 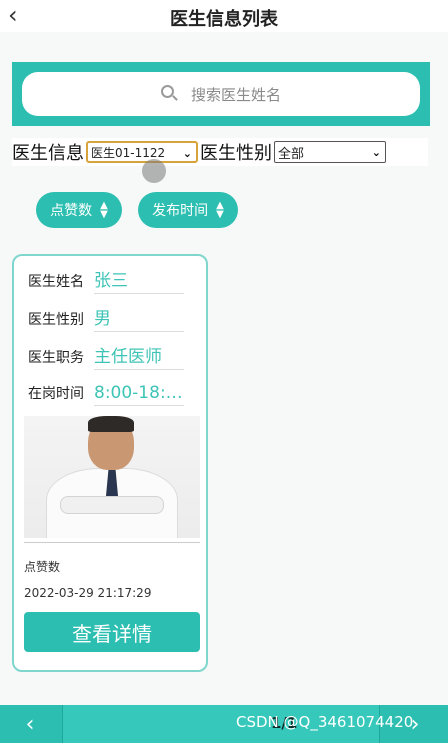 I want to click on sort-time-button: 发布时间 ▲ ▼, so click(x=188, y=210).